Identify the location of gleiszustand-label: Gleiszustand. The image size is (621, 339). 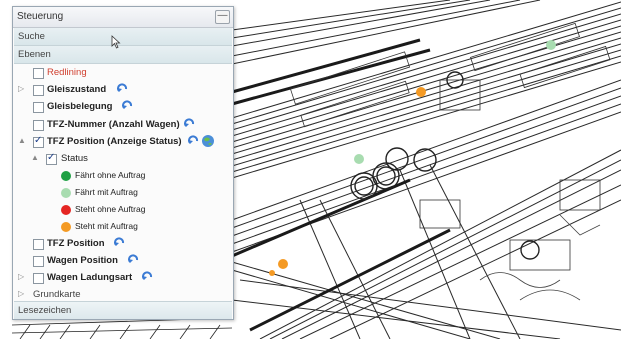
(77, 89).